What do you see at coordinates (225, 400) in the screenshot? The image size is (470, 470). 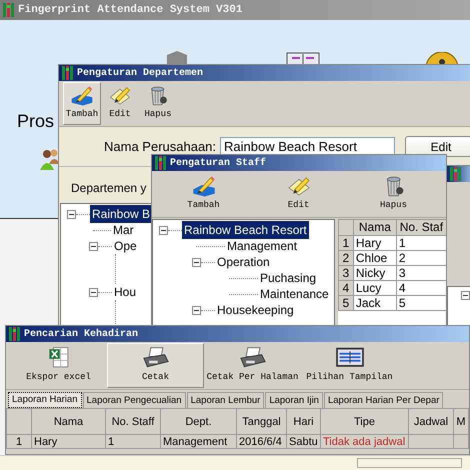 I see `report-tab: Laporan Lembur` at bounding box center [225, 400].